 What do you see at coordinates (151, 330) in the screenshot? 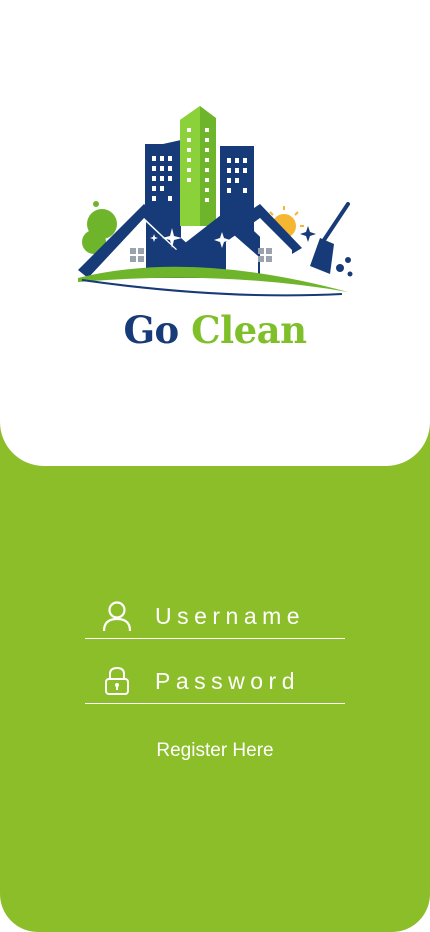
I see `brand-word-go: Go` at bounding box center [151, 330].